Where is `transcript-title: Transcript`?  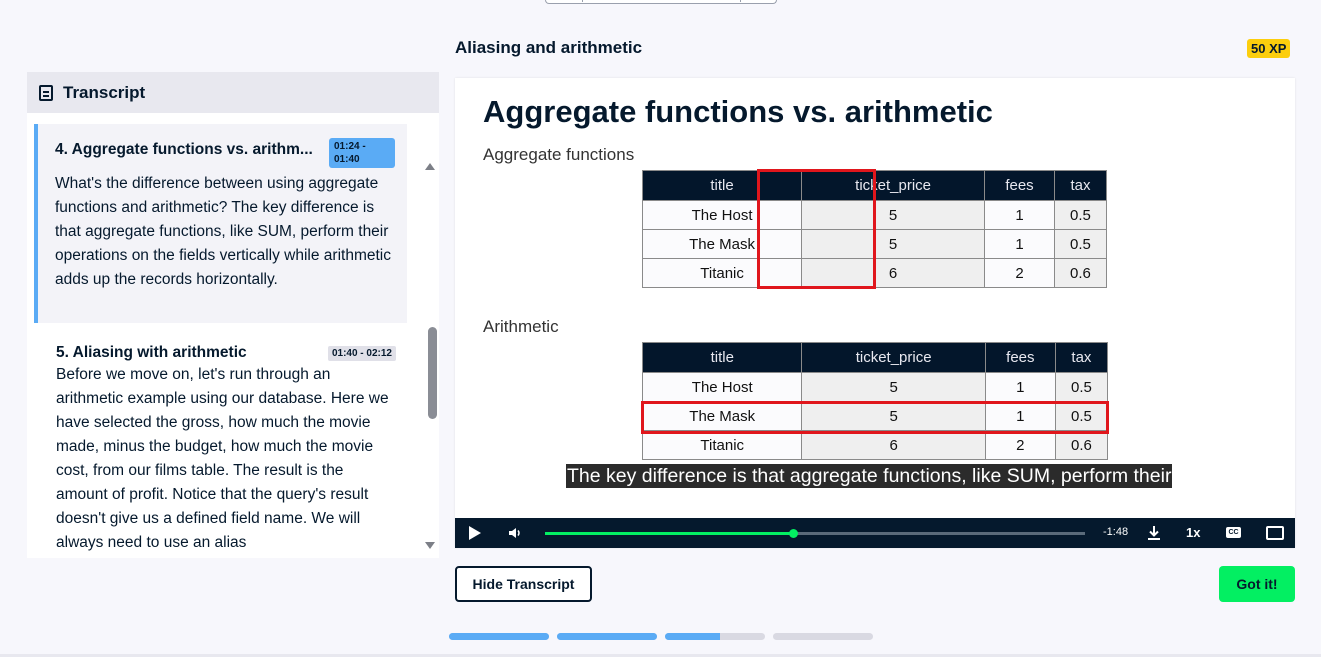
transcript-title: Transcript is located at coordinates (104, 92).